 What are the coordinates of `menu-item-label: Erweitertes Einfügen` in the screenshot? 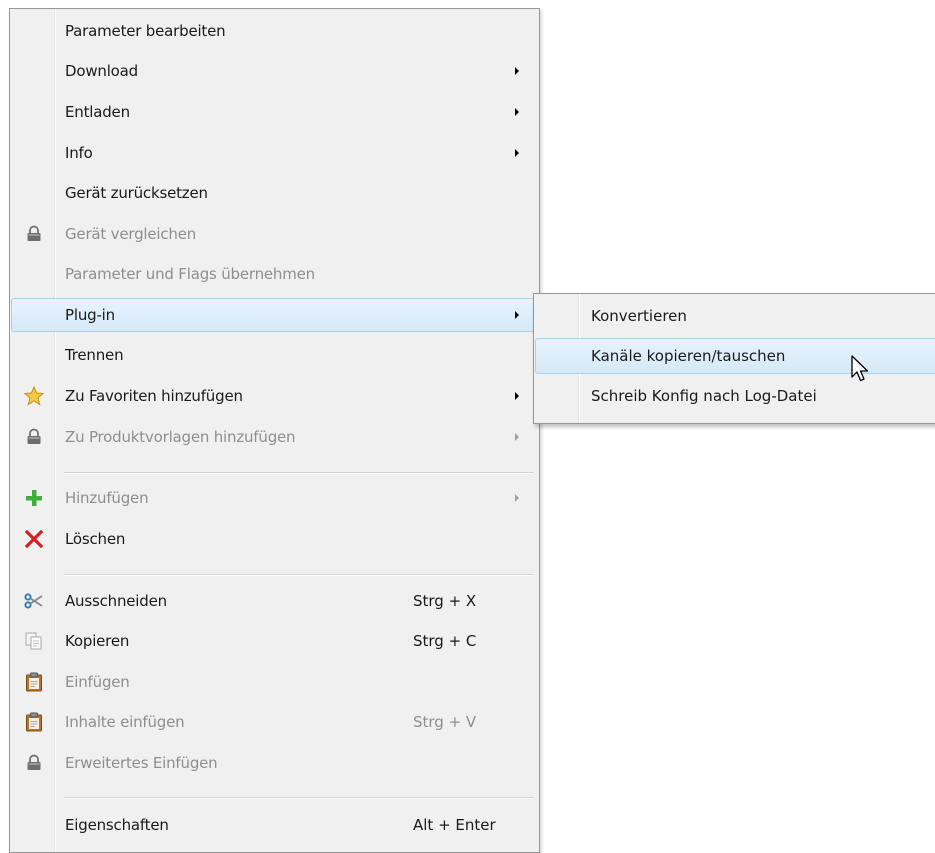 It's located at (141, 763).